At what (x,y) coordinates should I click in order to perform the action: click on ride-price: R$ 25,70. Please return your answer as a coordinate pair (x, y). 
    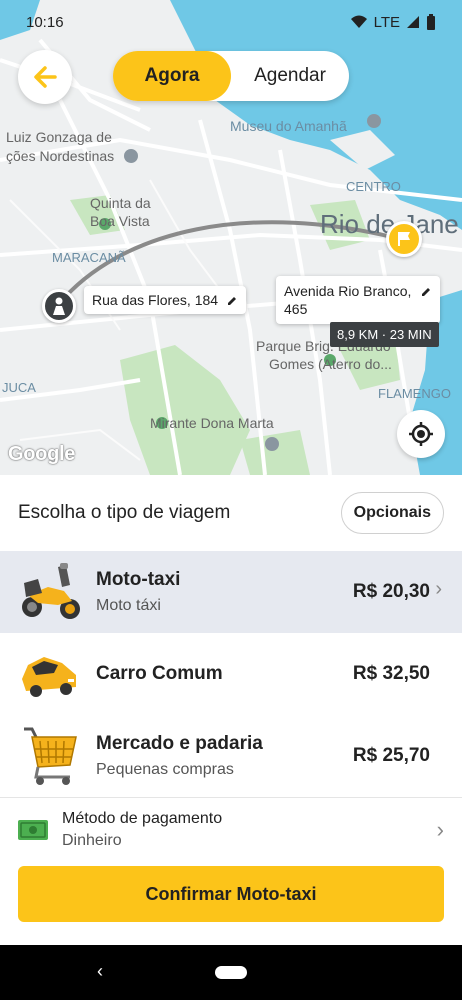
    Looking at the image, I should click on (391, 755).